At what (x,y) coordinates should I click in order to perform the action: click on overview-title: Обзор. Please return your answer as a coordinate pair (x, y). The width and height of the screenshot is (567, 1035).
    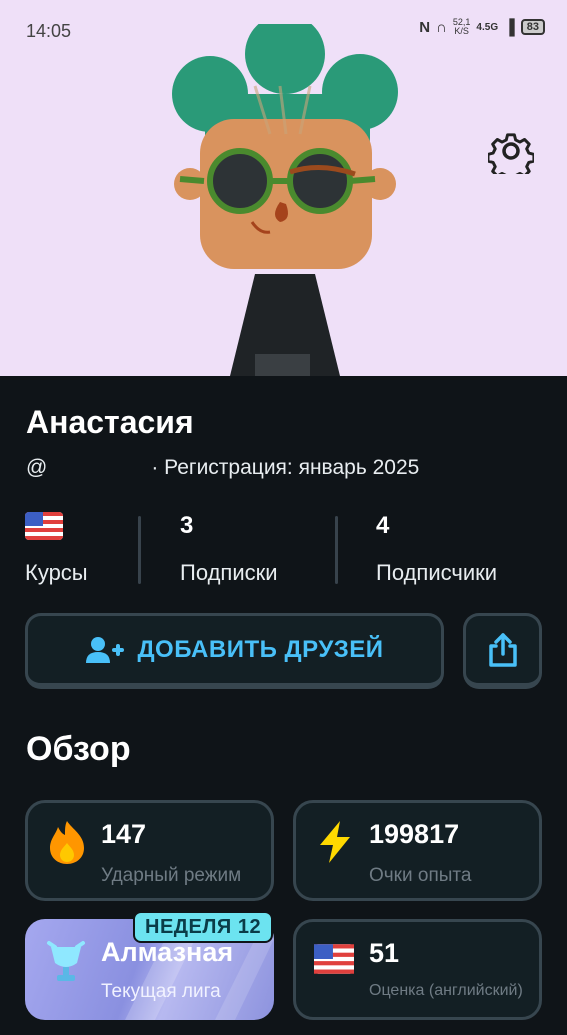
    Looking at the image, I should click on (78, 749).